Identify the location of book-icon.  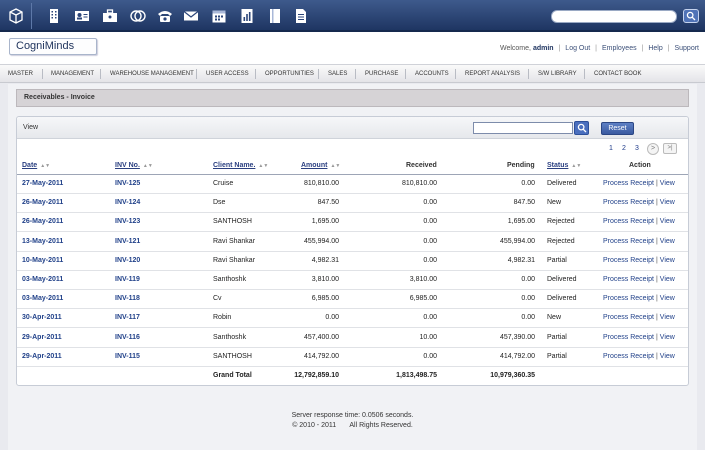
(275, 16).